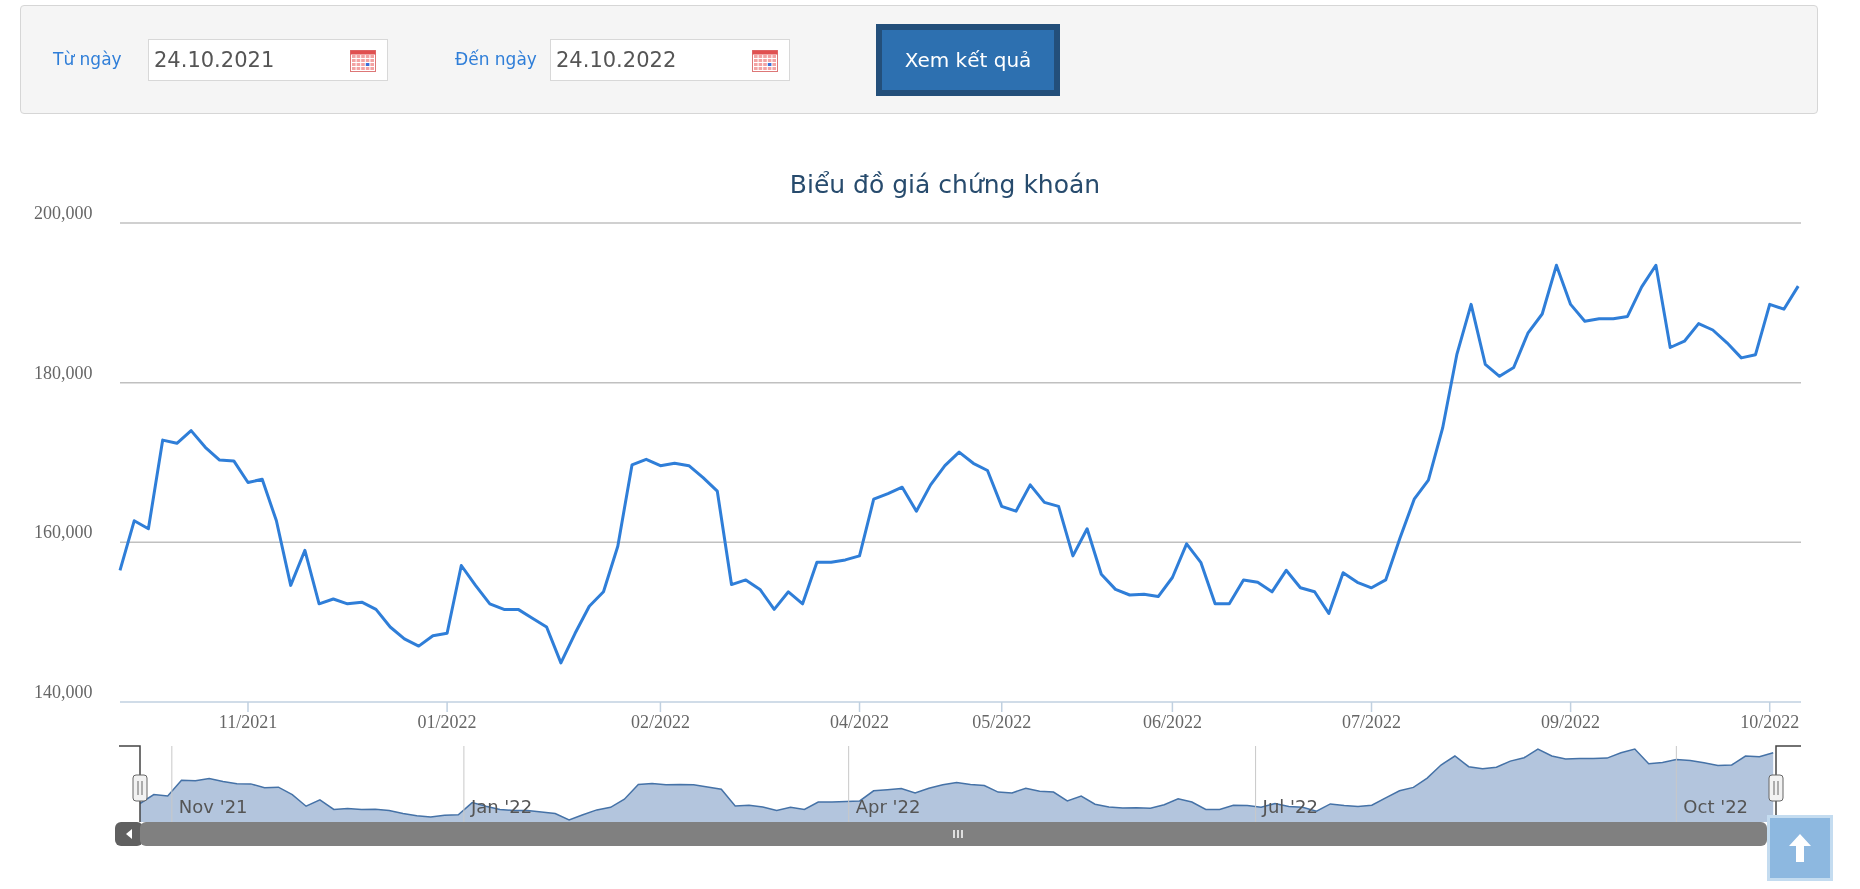 Image resolution: width=1860 pixels, height=889 pixels. Describe the element at coordinates (1770, 722) in the screenshot. I see `x-axis-label: 10/2022` at that location.